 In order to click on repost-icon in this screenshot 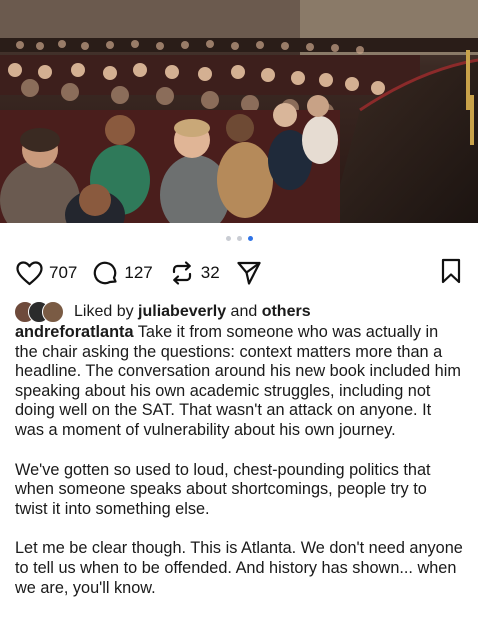, I will do `click(181, 273)`.